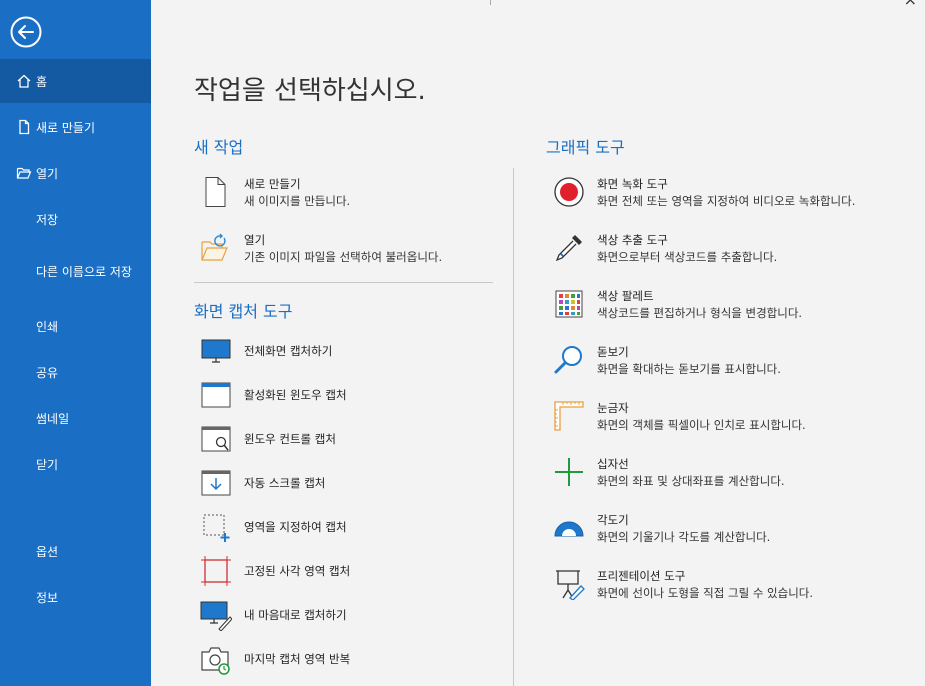 The image size is (925, 686). Describe the element at coordinates (47, 551) in the screenshot. I see `sidebar-item-label: 옵션` at that location.